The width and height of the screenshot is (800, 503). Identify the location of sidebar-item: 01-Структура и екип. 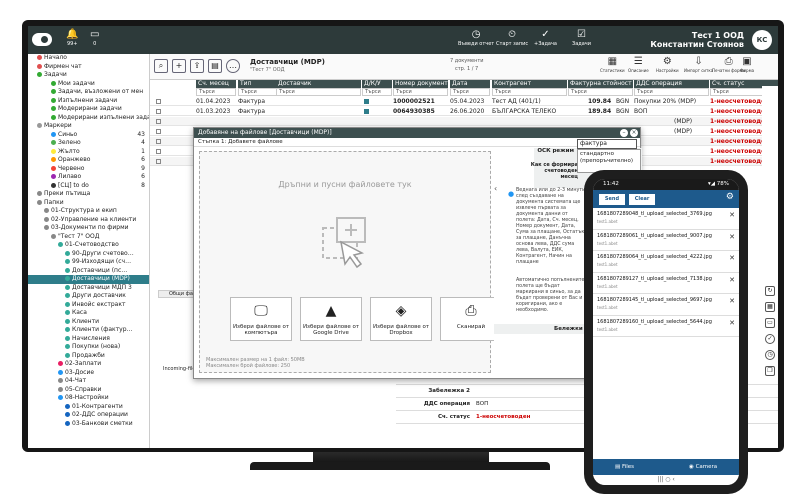
(88, 211).